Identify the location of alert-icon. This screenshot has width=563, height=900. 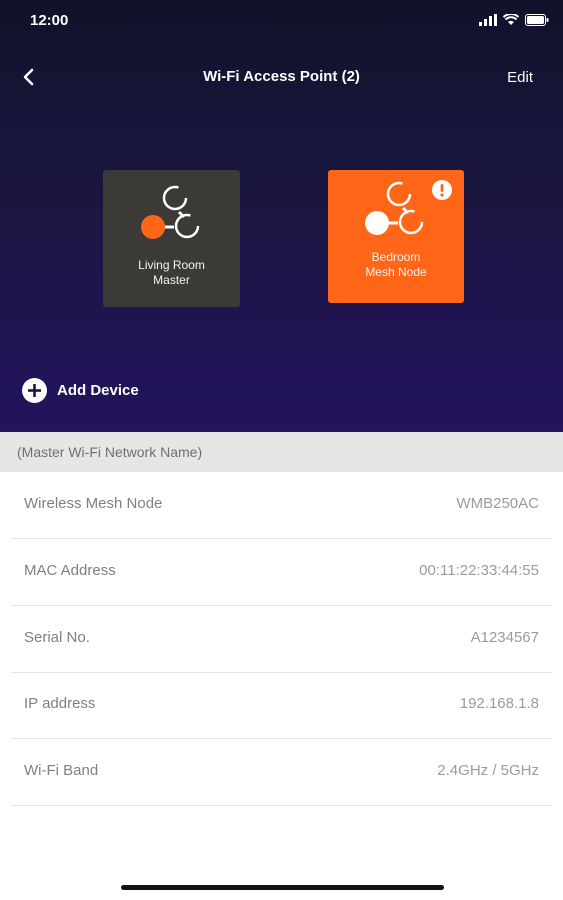
(442, 190).